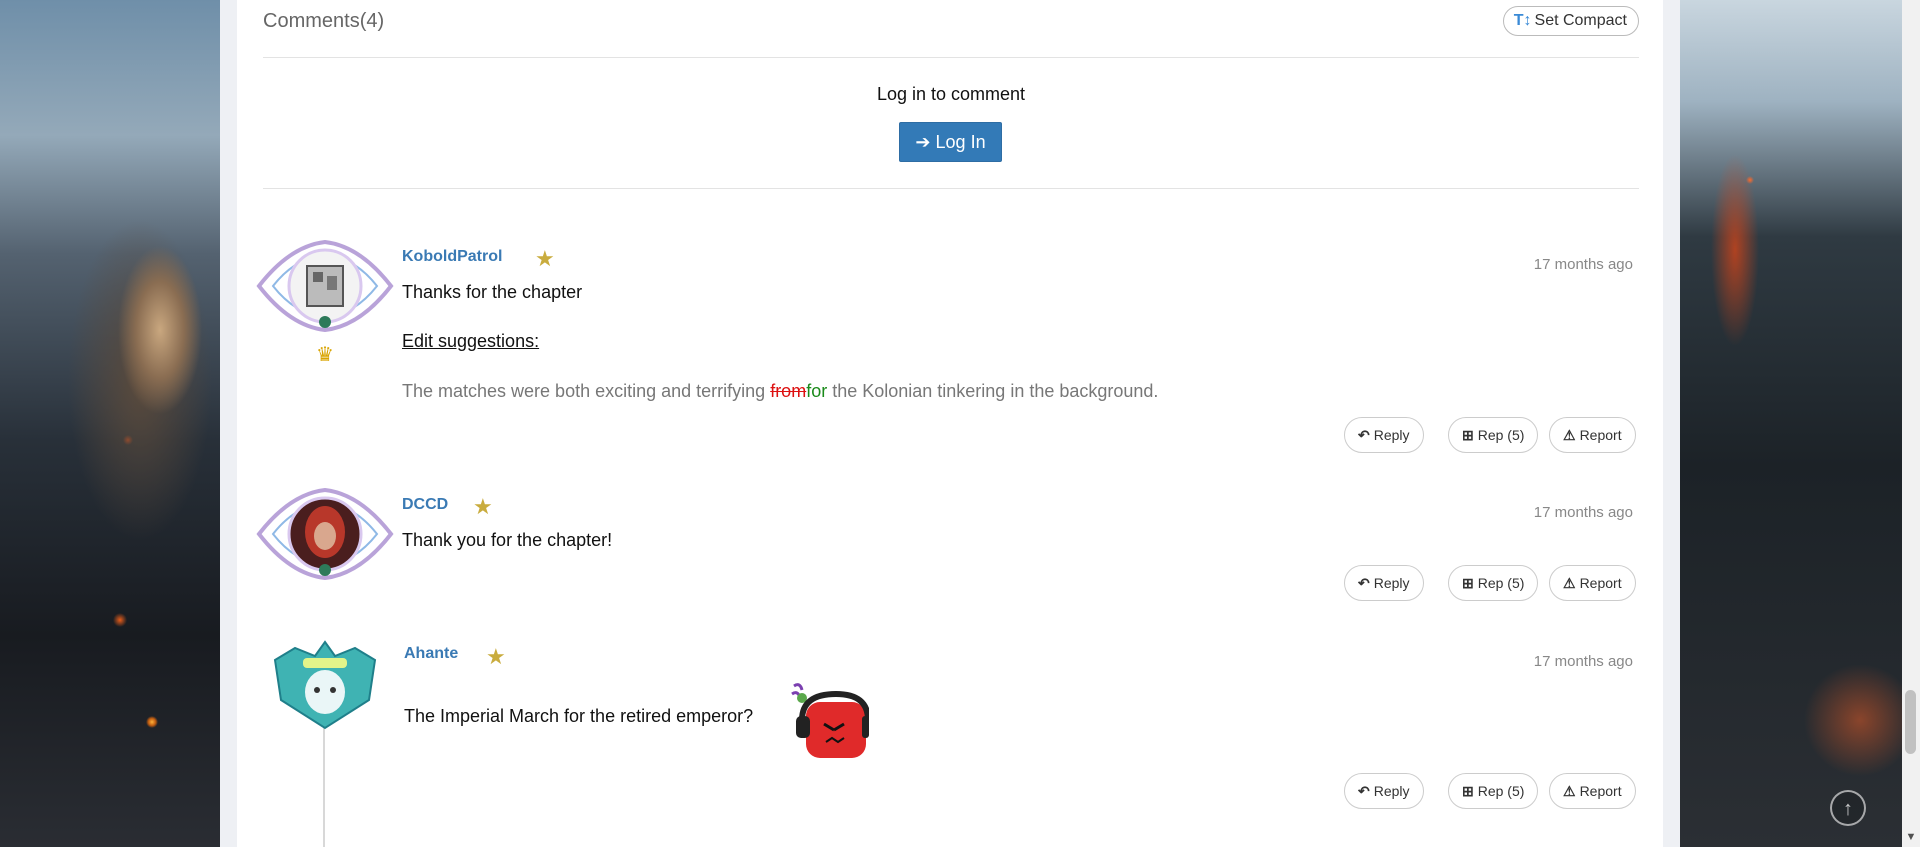 This screenshot has width=1920, height=847. I want to click on edit-suggestions-heading: Edit suggestions:, so click(471, 341).